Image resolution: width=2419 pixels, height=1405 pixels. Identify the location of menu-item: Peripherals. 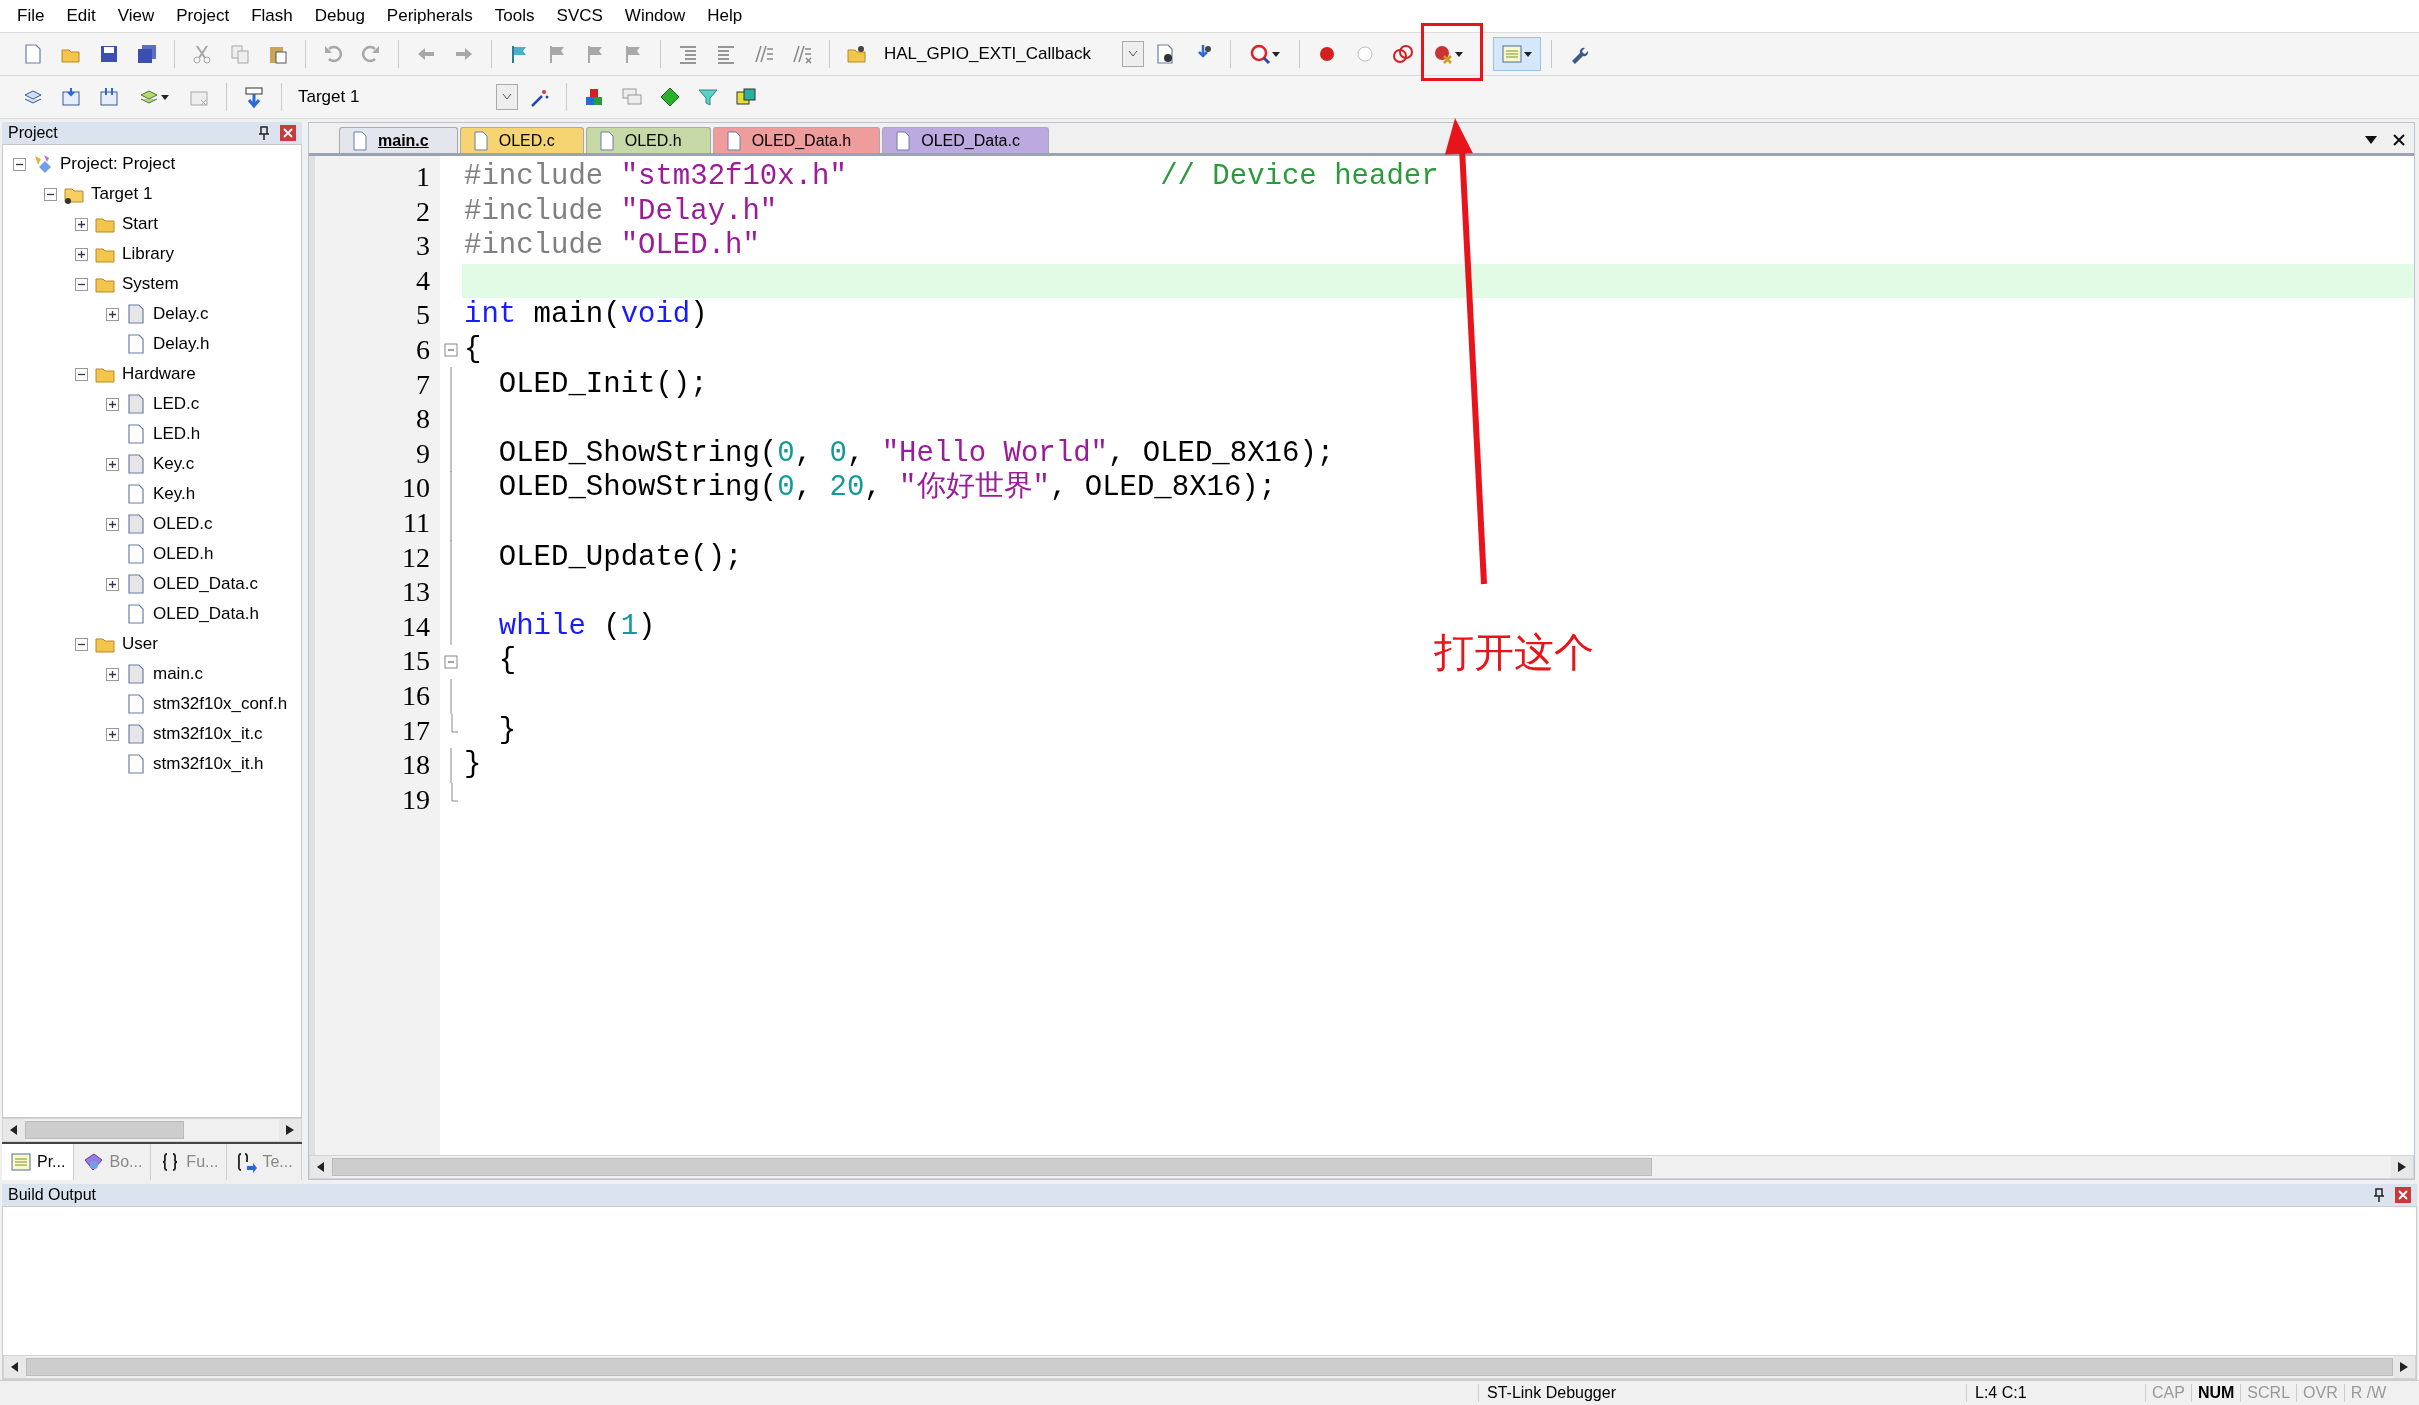
(429, 16).